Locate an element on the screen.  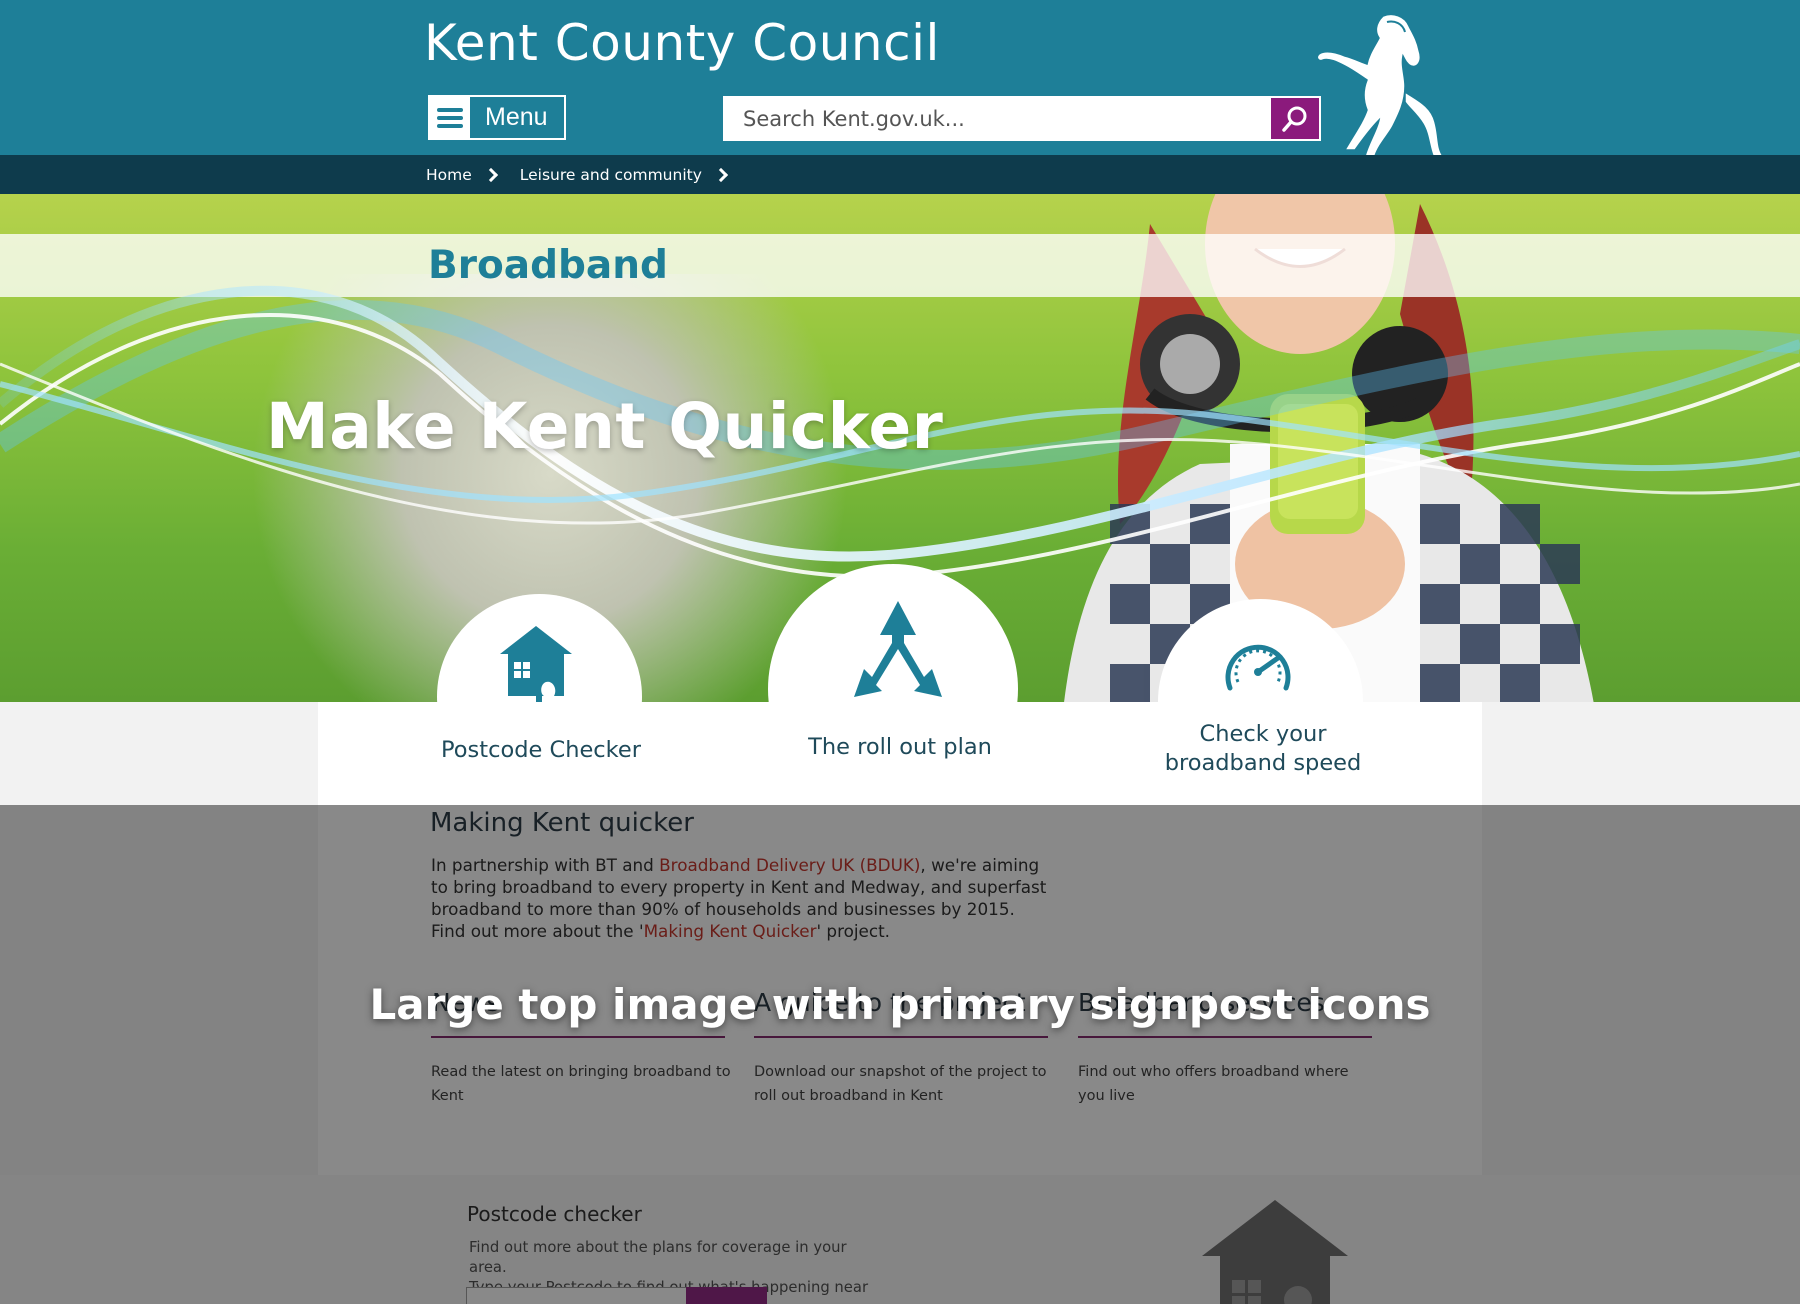
postcode-submit-button is located at coordinates (726, 1295).